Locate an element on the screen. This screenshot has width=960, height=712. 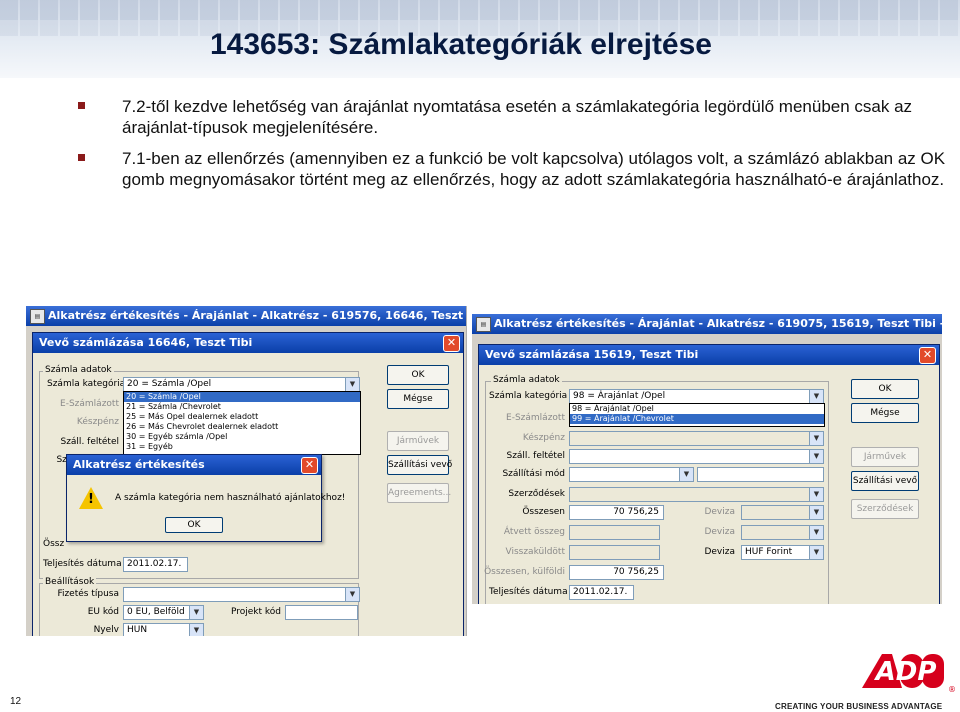
category-select-value: 20 = Számla /Opel is located at coordinates (169, 384).